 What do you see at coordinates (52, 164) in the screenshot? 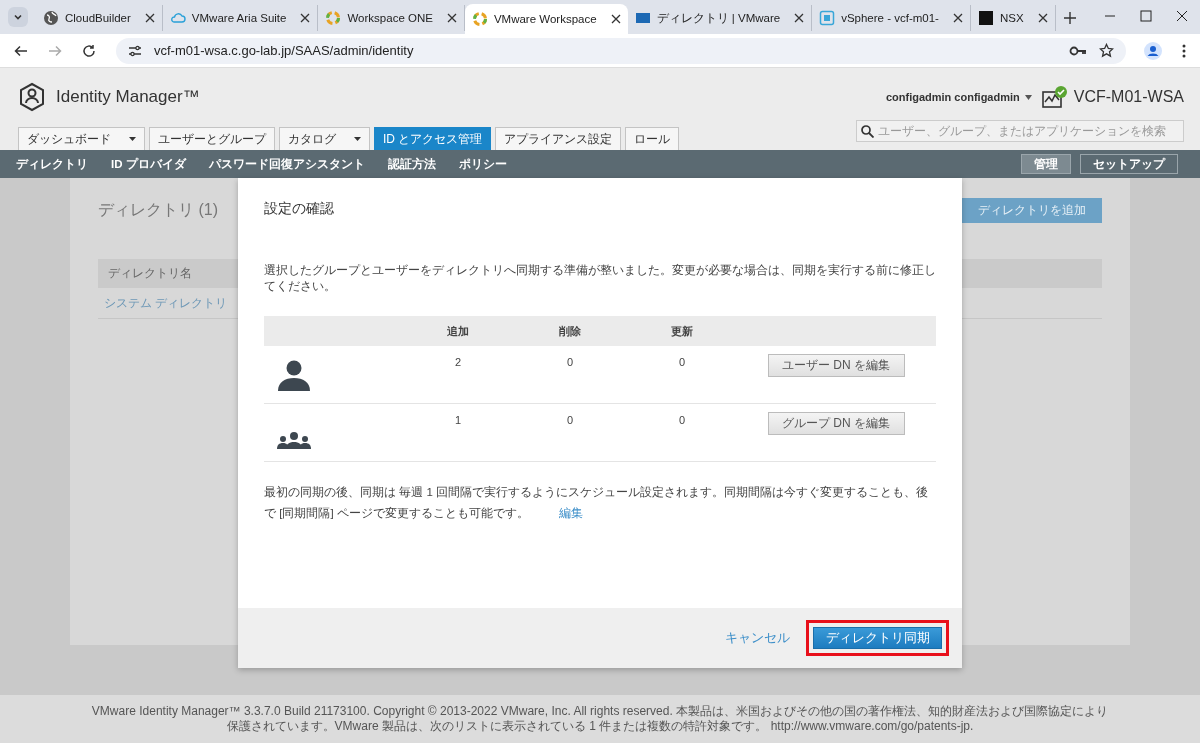
I see `subnav-item: ディレクトリ` at bounding box center [52, 164].